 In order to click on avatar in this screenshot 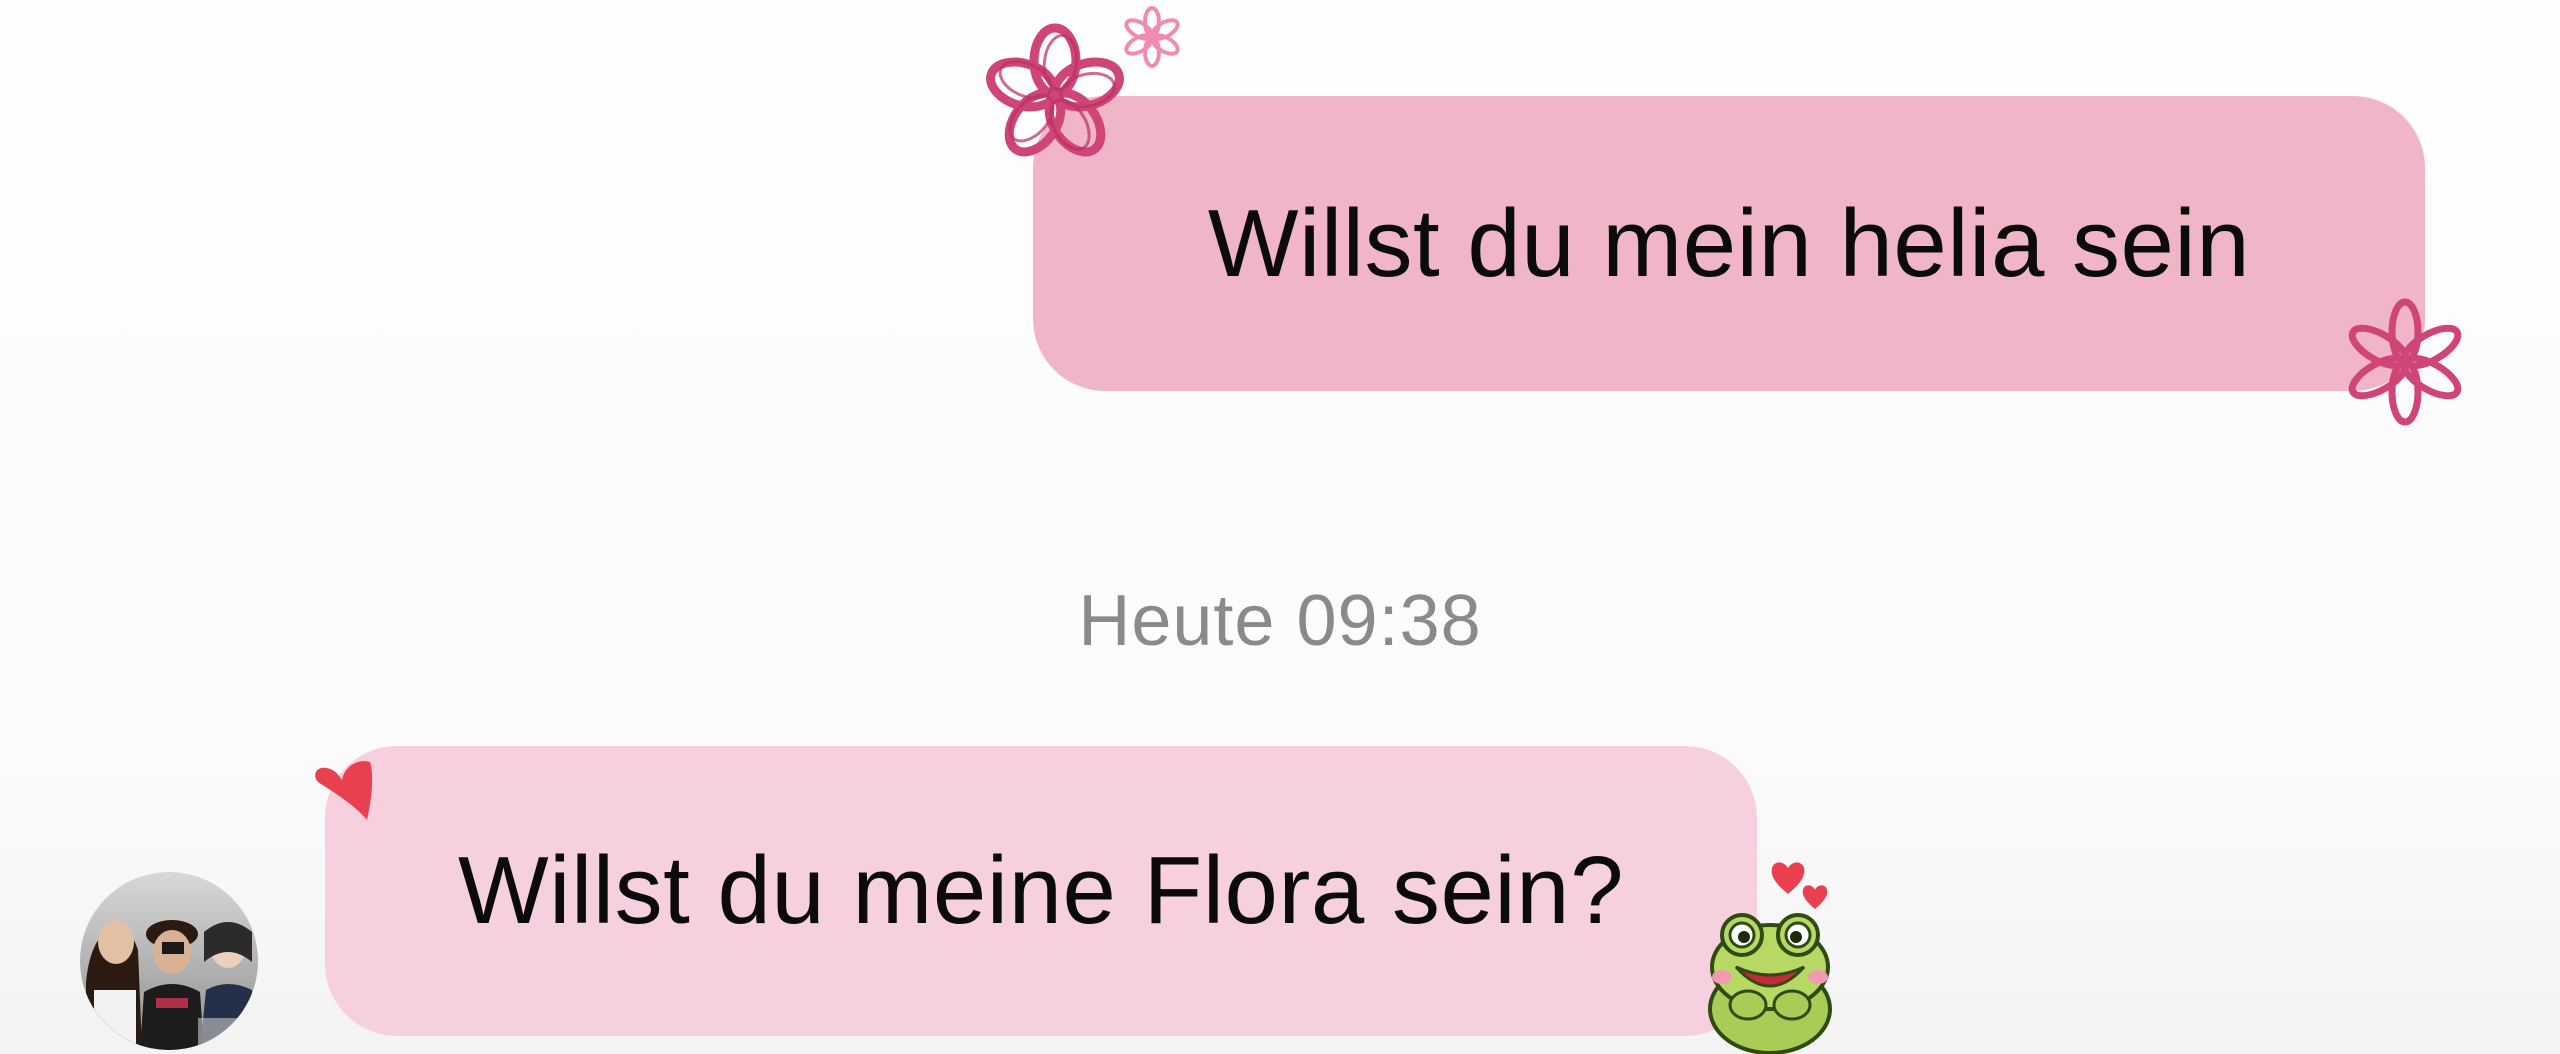, I will do `click(169, 961)`.